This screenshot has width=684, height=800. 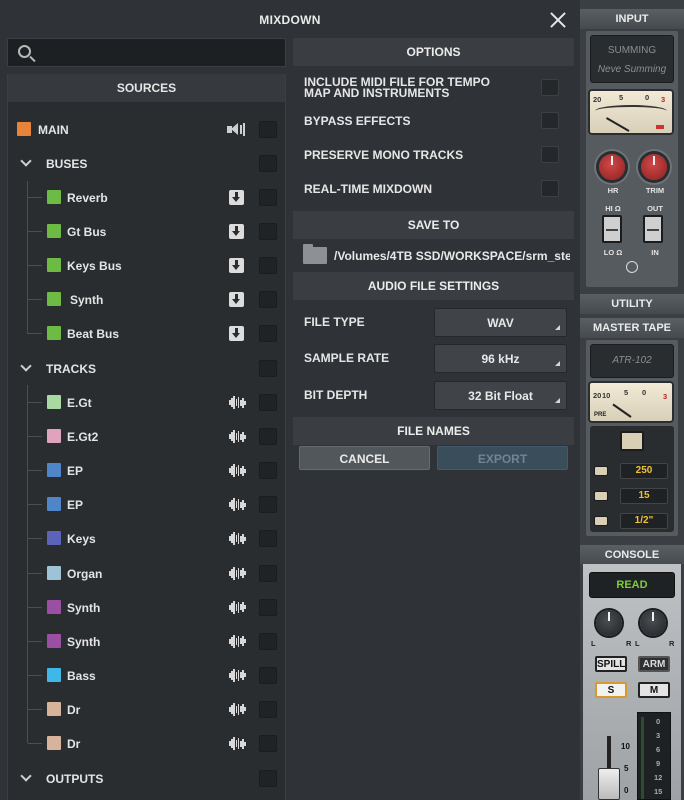 I want to click on bus-row: Keys Bus, so click(x=146, y=265).